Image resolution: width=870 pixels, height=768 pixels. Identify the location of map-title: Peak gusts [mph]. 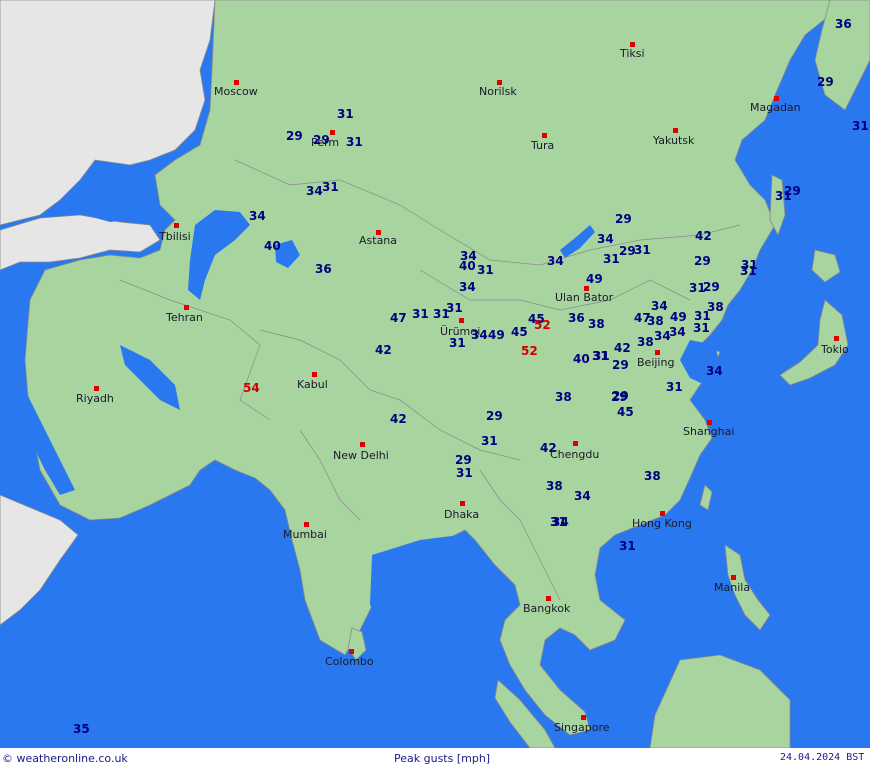
(442, 758).